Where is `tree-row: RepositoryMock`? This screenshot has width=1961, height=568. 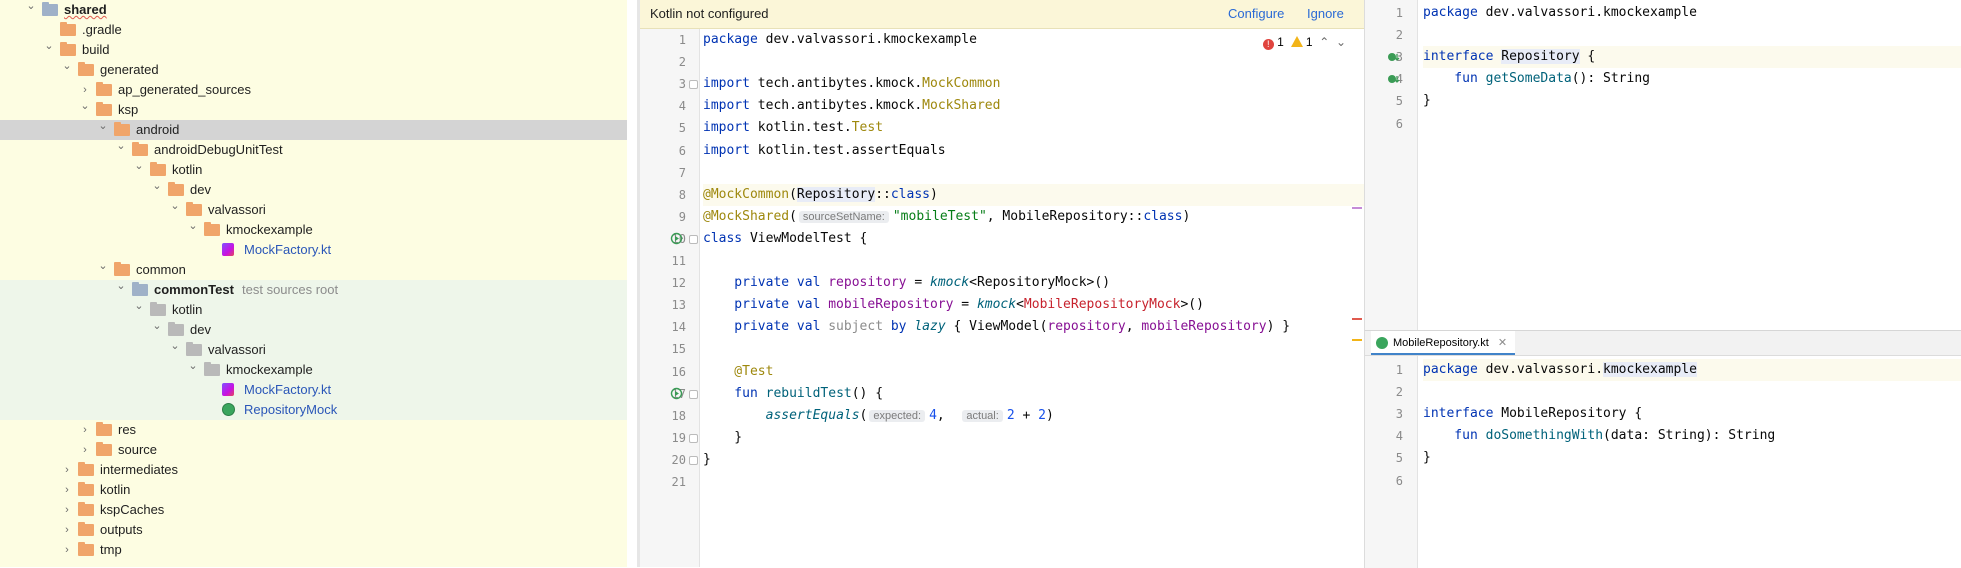
tree-row: RepositoryMock is located at coordinates (313, 410).